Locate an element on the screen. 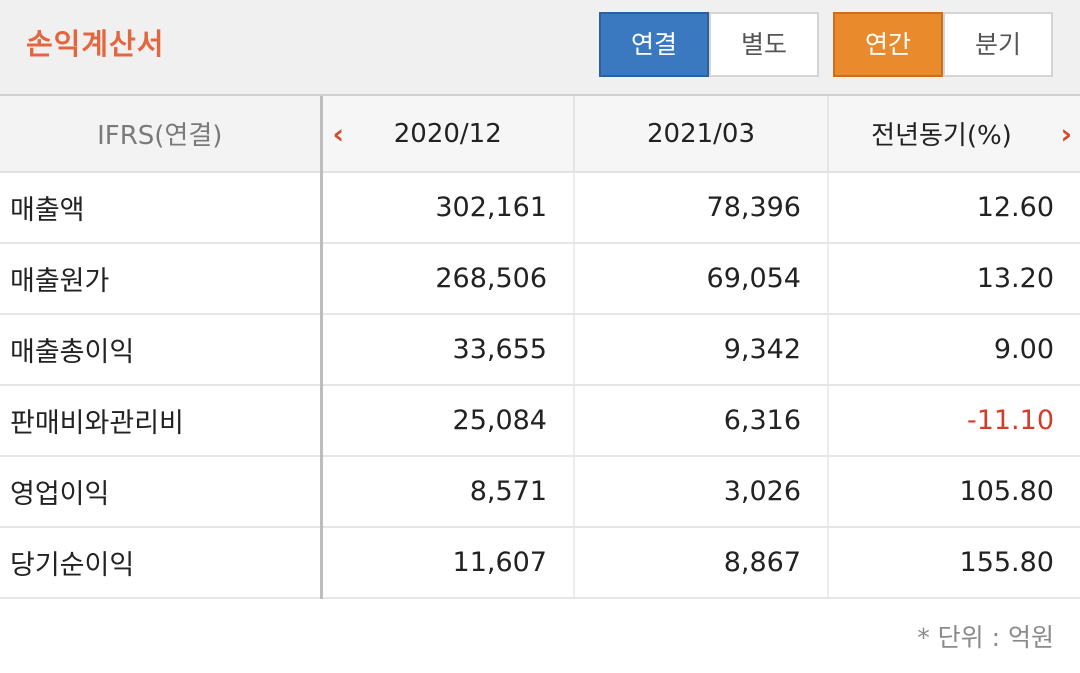  header-bar: 손익계산서 연결 별도 연간 분기 is located at coordinates (540, 47).